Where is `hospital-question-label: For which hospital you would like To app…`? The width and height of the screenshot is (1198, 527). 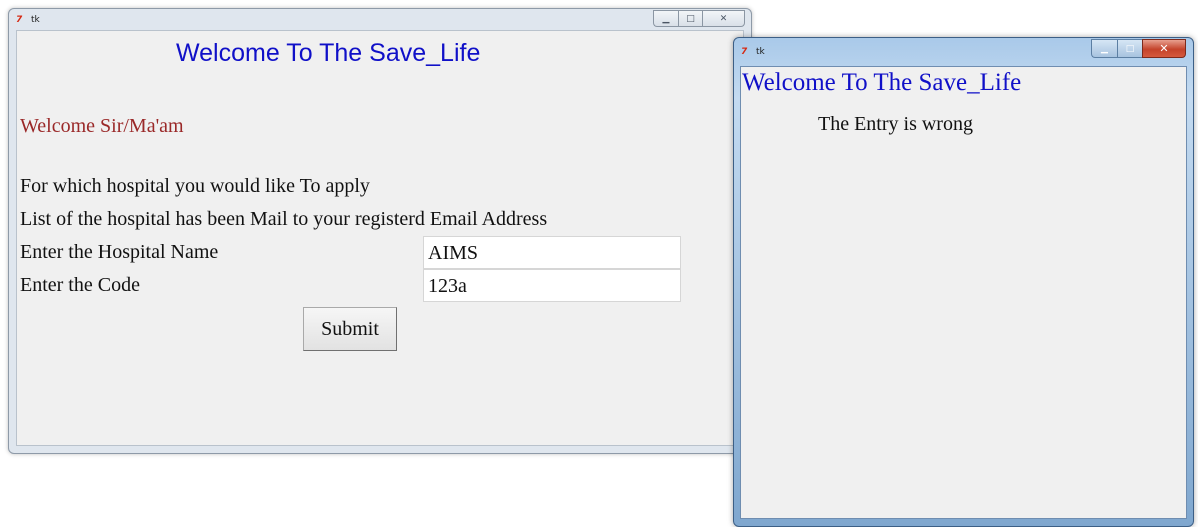
hospital-question-label: For which hospital you would like To app… is located at coordinates (195, 186).